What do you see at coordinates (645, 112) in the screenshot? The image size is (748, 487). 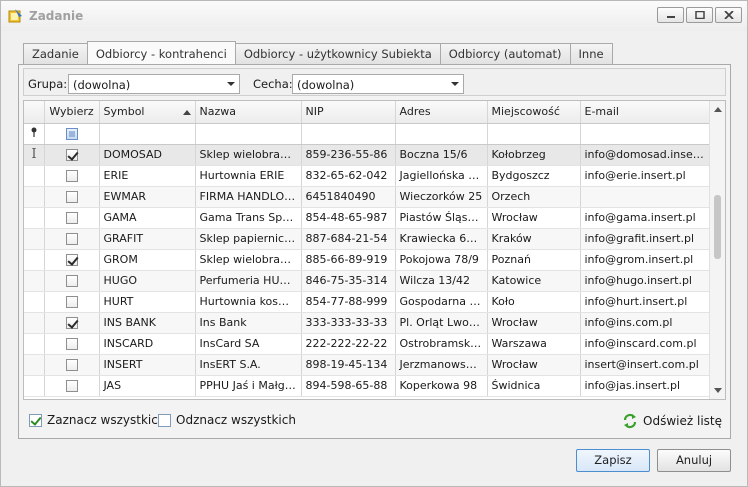 I see `column-header-email: E-mail` at bounding box center [645, 112].